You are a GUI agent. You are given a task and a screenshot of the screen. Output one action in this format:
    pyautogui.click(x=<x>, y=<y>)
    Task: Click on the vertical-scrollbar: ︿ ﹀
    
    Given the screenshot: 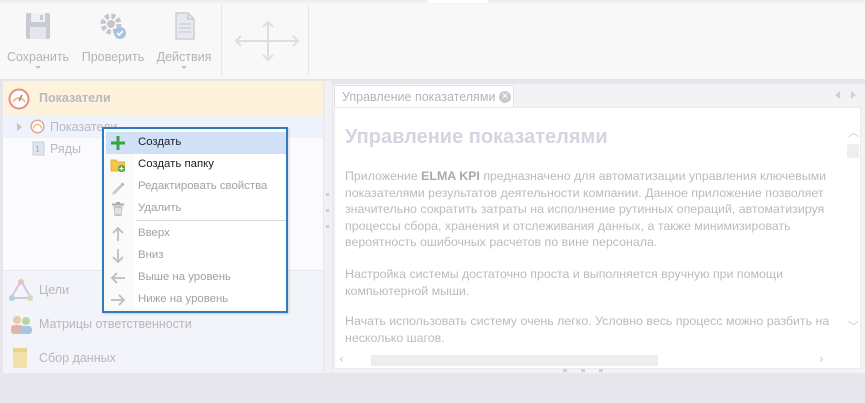 What is the action you would take?
    pyautogui.click(x=852, y=238)
    